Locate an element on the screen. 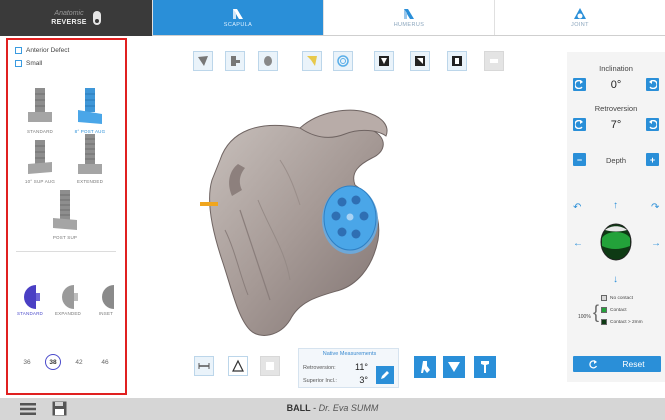  view-glenoid-button is located at coordinates (268, 61).